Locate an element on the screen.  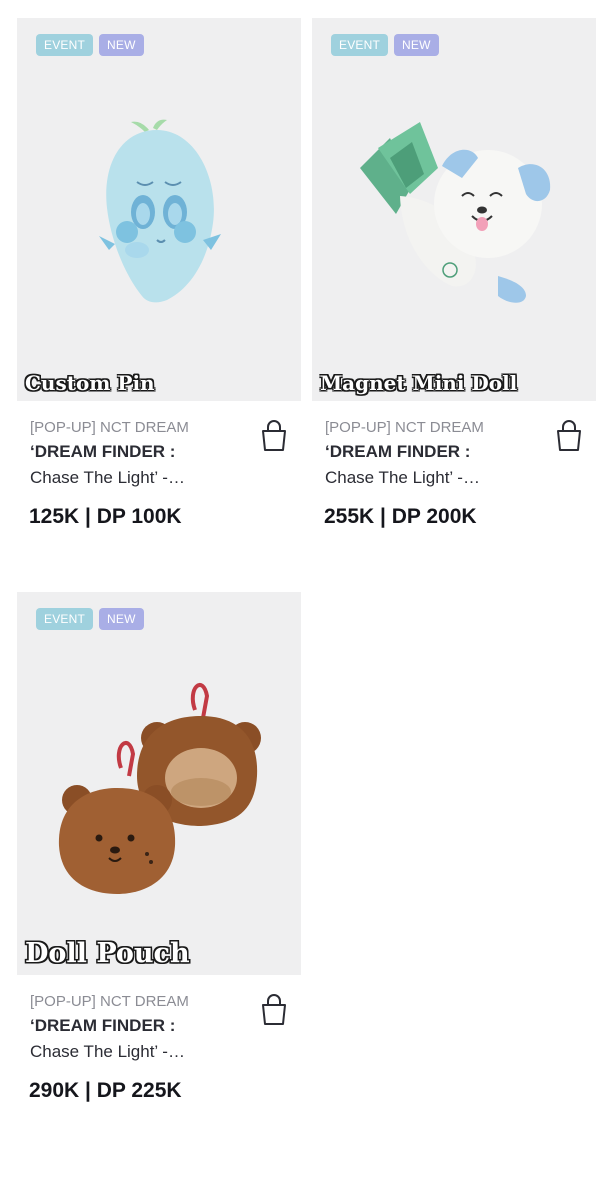
product-image: EVENT NEW Magnet Mini Doll is located at coordinates (454, 209).